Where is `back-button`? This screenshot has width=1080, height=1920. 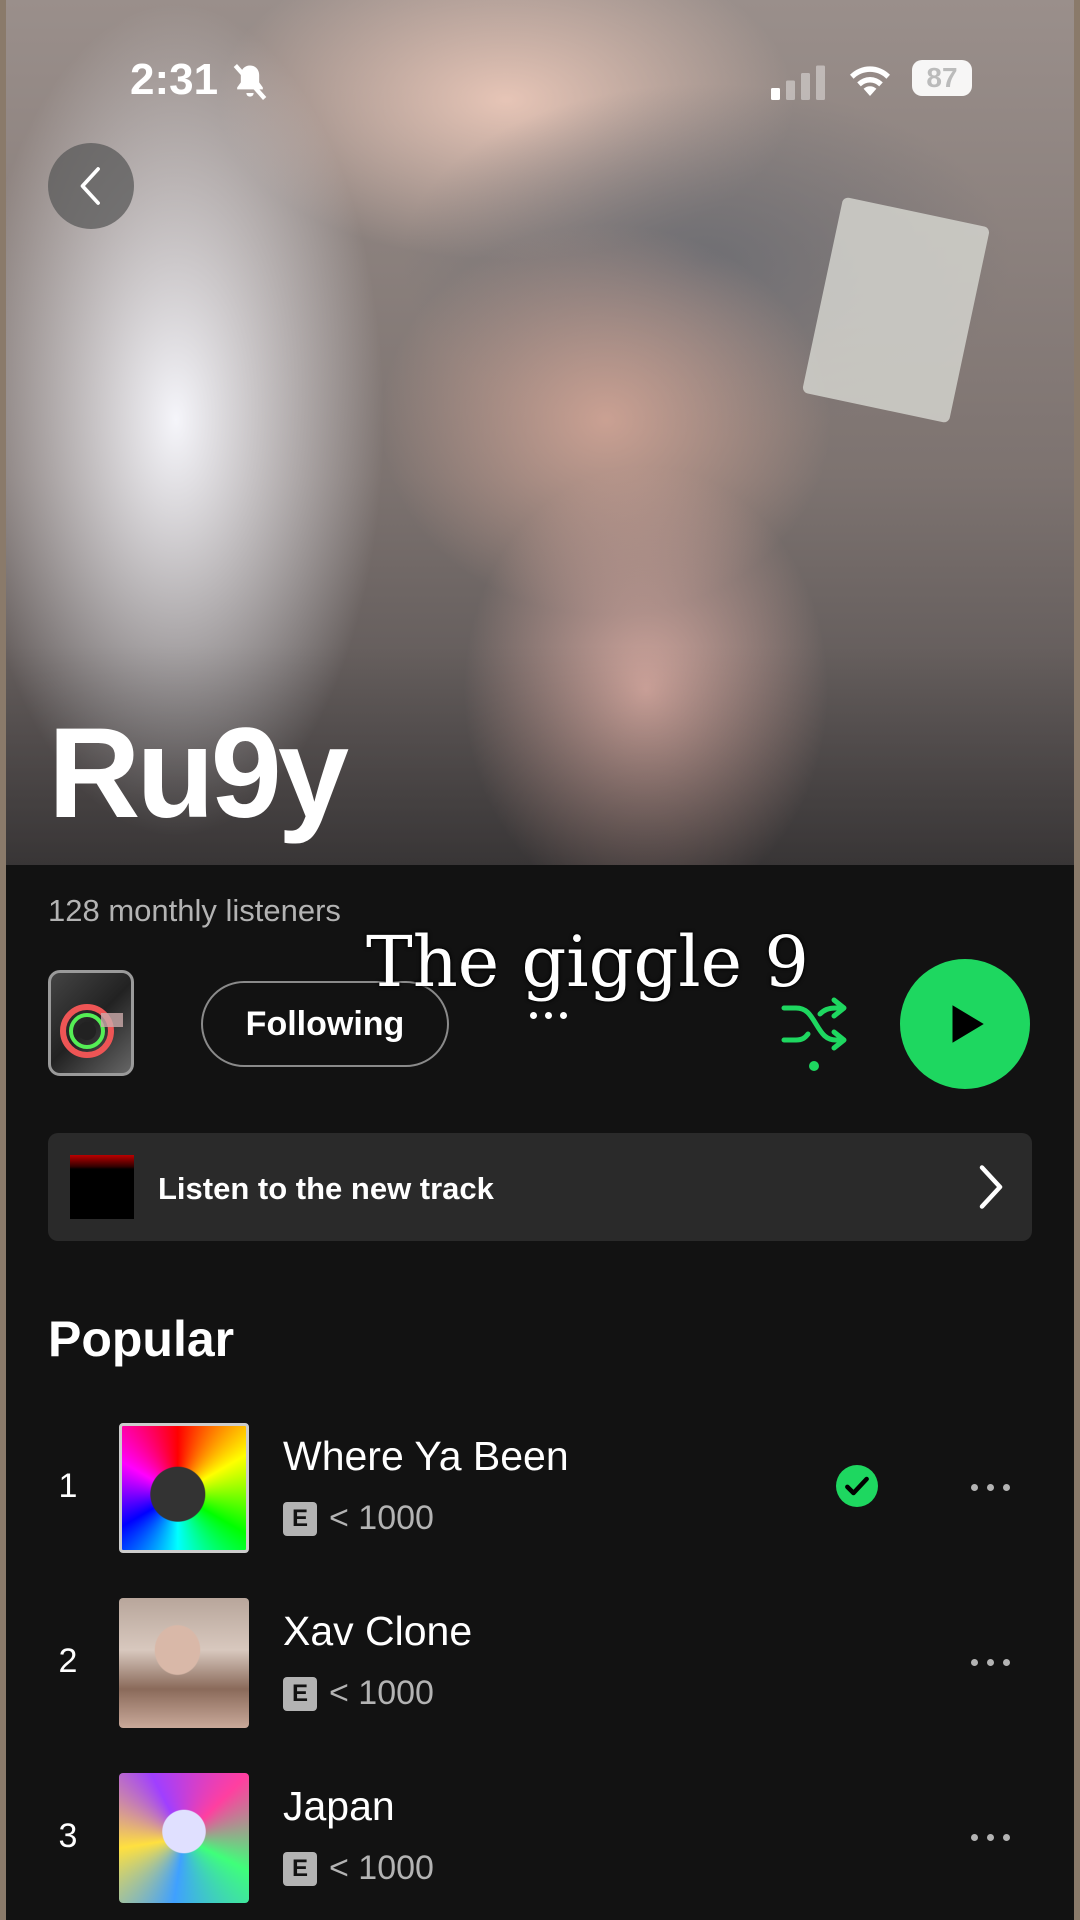
back-button is located at coordinates (91, 186).